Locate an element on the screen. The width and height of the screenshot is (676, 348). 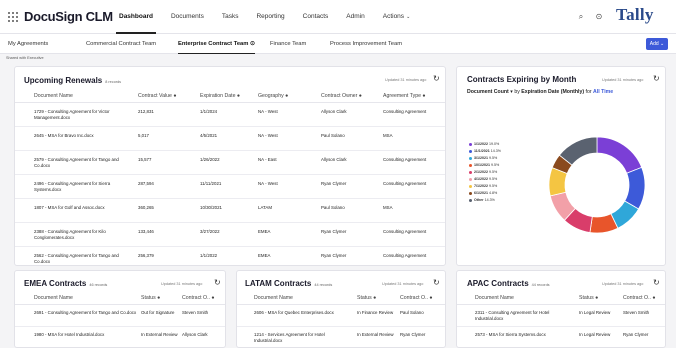
add-button: Add ⌄ is located at coordinates (657, 44).